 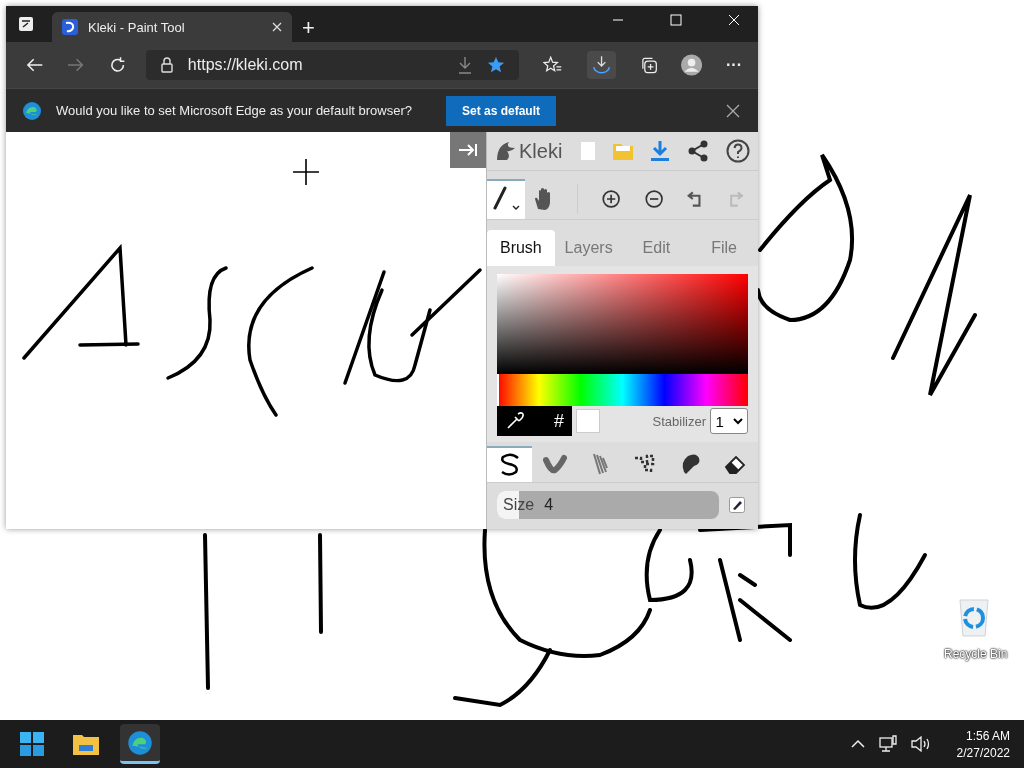 I want to click on tab-title: Kleki - Paint Tool, so click(x=137, y=27).